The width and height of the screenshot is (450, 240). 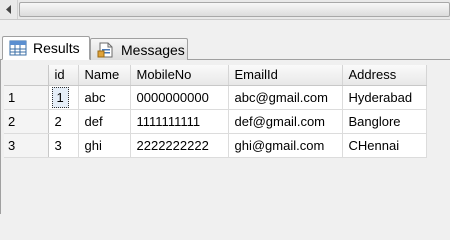 I want to click on column-header-mobileno: MobileNo, so click(x=179, y=75).